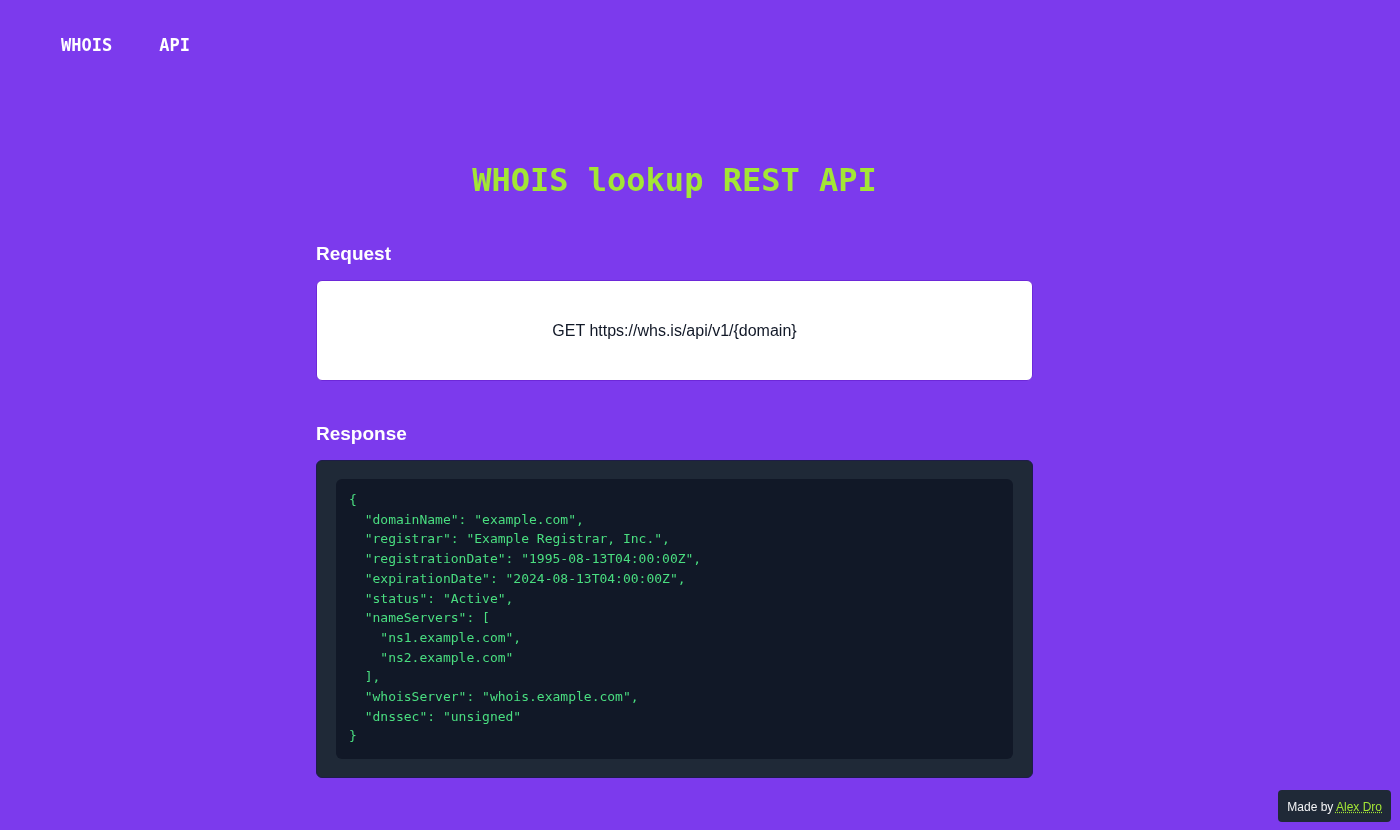 This screenshot has height=830, width=1400. Describe the element at coordinates (526, 618) in the screenshot. I see `json-code: { "domainName": "example.com", "registrar": "Example Registrar, Inc.", "registrationDate": "1995-08-13T04:00:00Z", "expirationDate": "2024-08-13T04:00:00Z", "status": "Active", "nameServers": [ "ns1.example.com", "ns2.example.com" ], "whoisServer": "whois.example.com", "dnssec": "unsigned" }` at that location.